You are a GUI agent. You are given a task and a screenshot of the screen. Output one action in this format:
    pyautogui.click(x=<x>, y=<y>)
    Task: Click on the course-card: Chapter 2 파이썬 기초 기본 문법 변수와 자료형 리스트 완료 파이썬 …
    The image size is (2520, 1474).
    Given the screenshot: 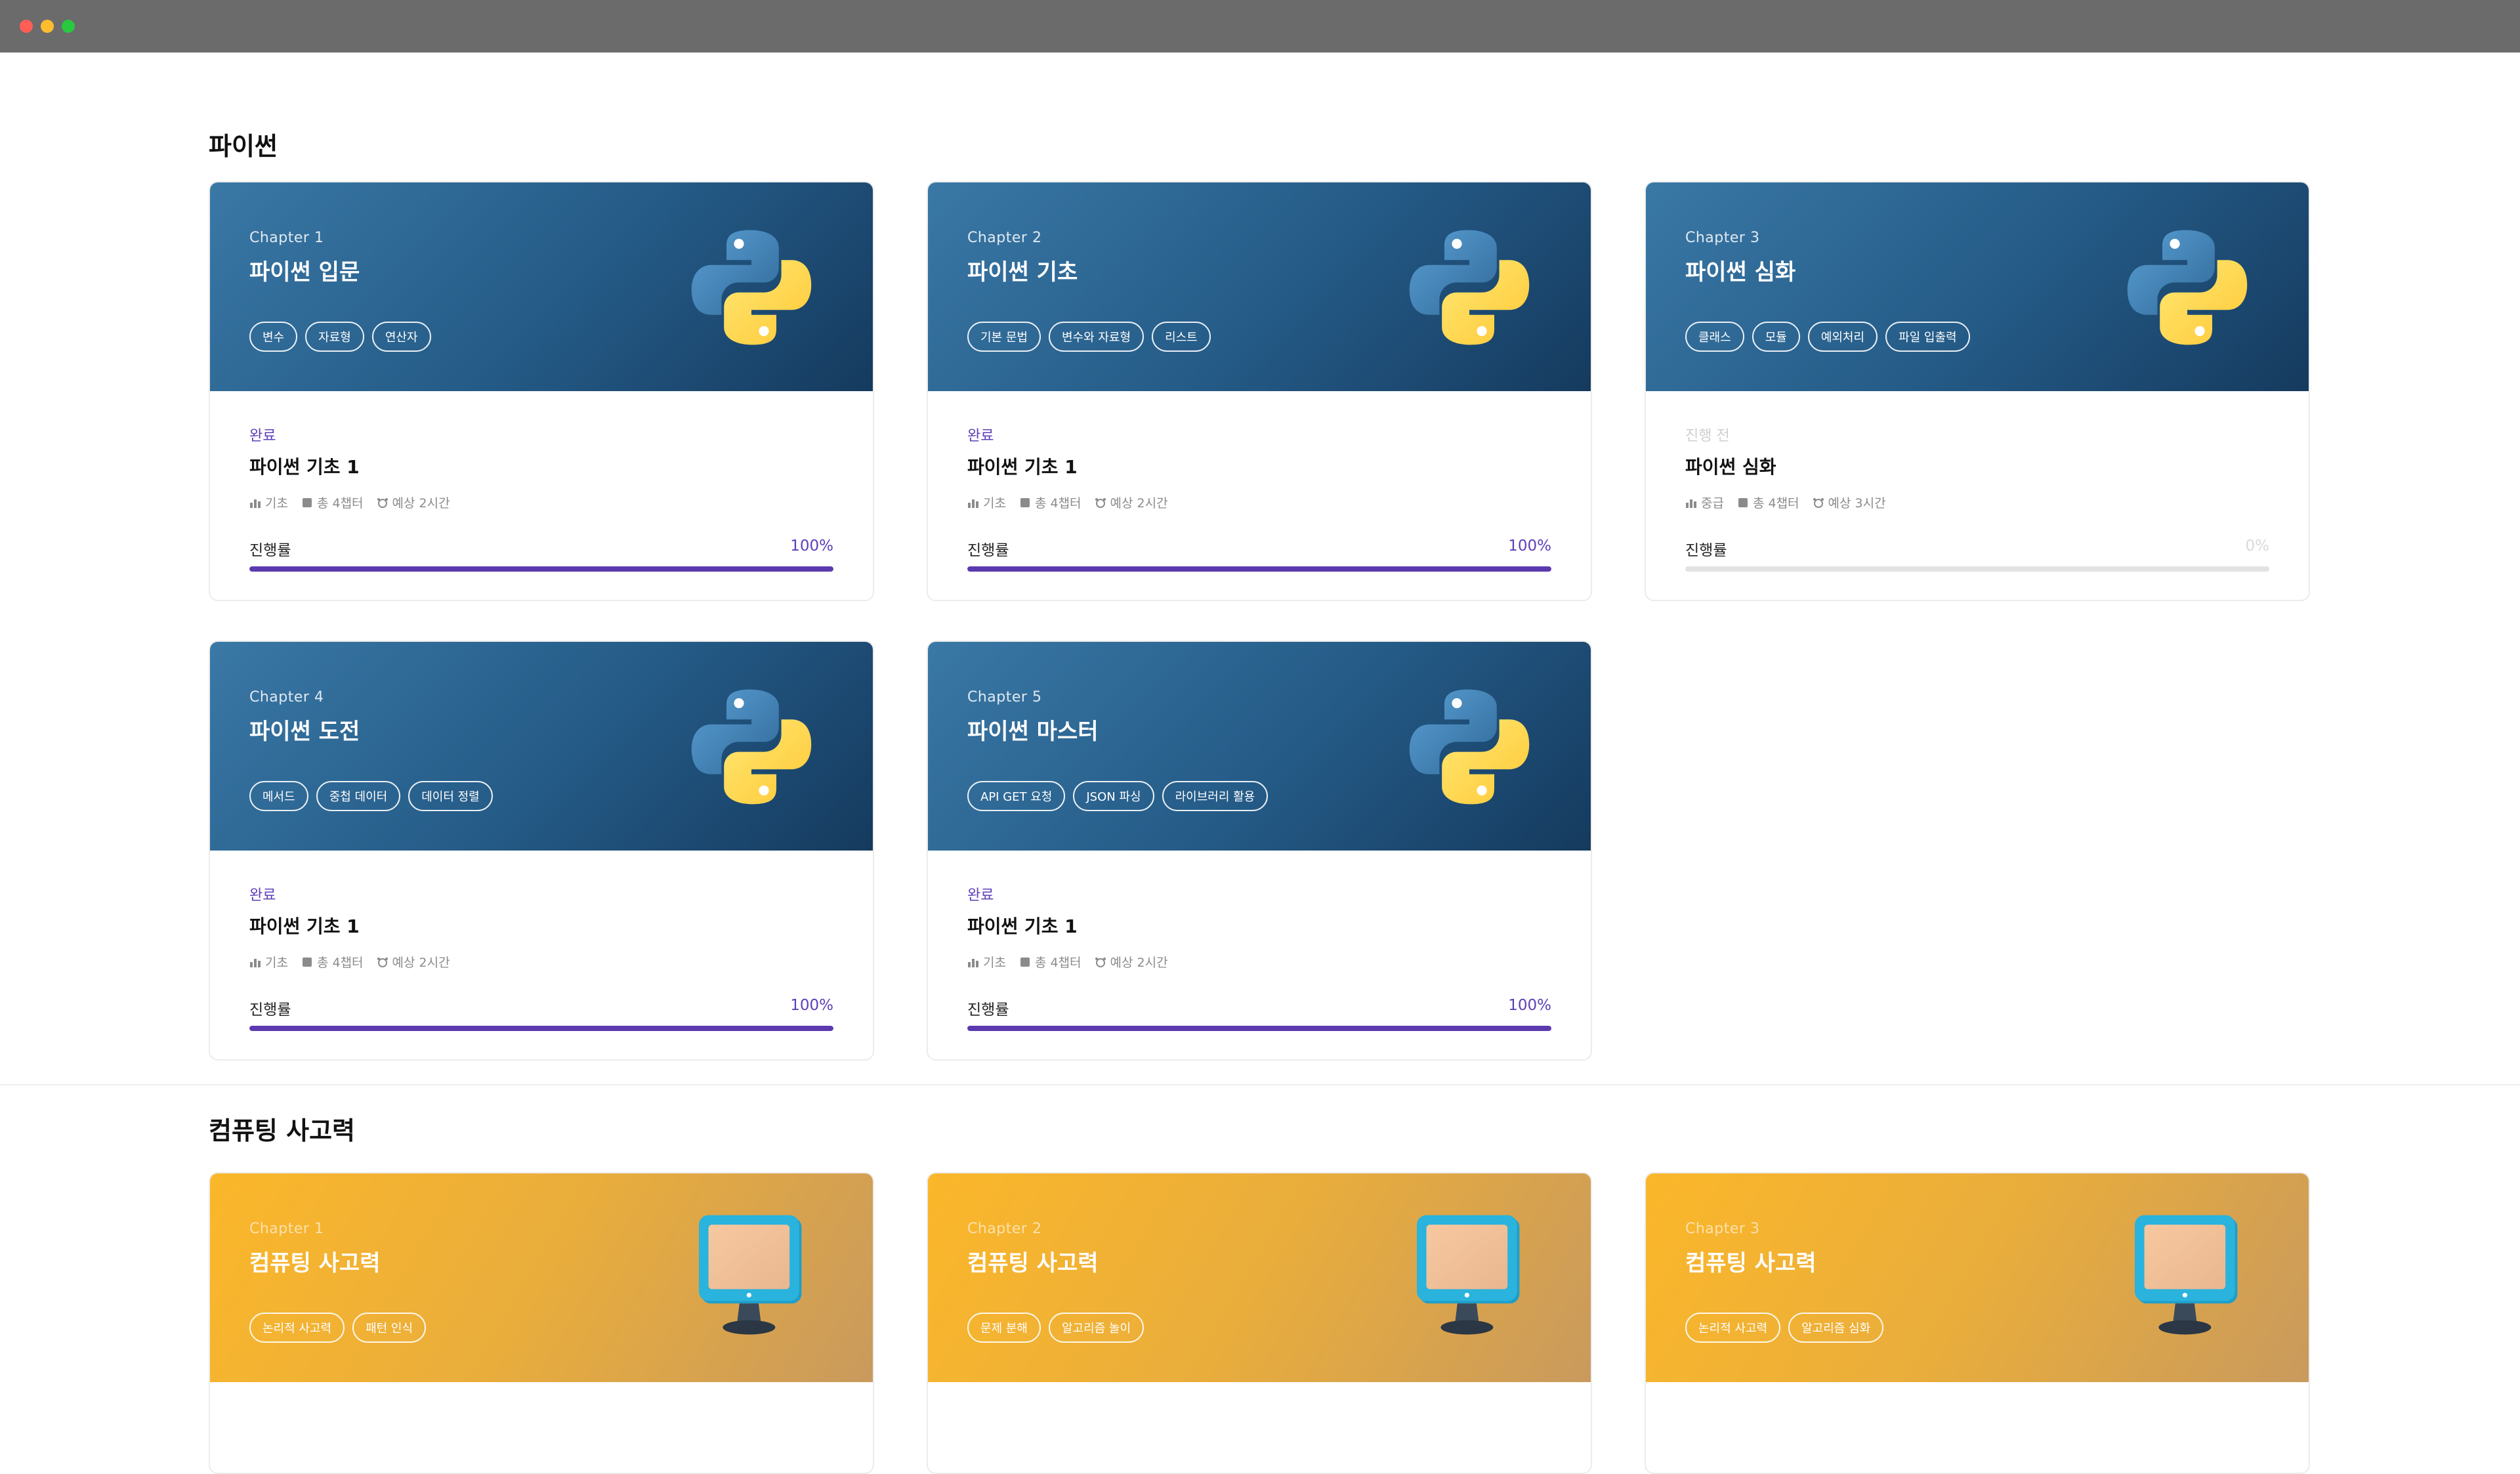 What is the action you would take?
    pyautogui.click(x=1259, y=391)
    